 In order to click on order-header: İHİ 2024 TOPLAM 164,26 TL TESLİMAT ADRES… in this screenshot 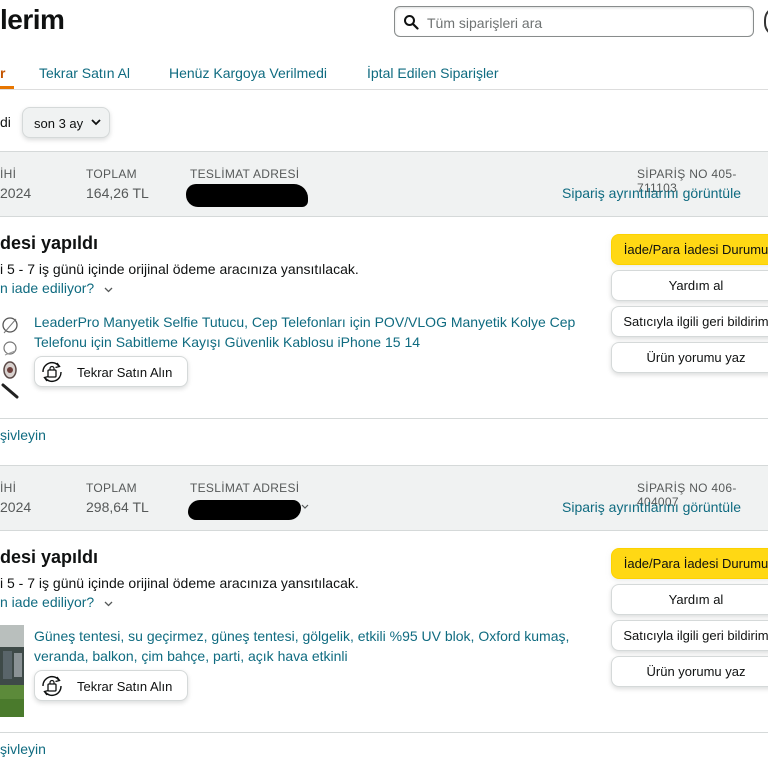, I will do `click(384, 184)`.